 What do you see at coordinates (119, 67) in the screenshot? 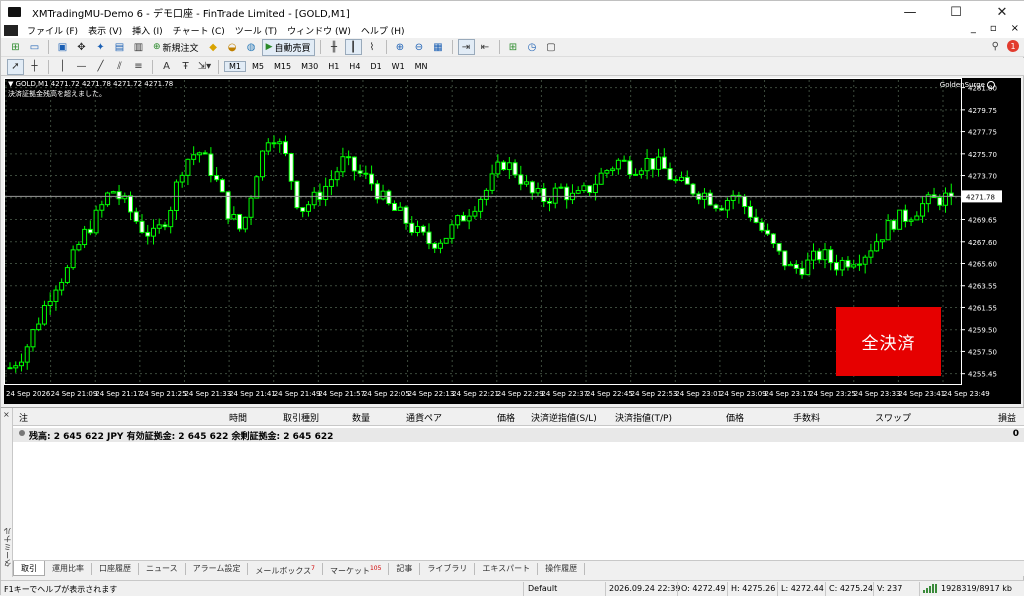
I see `channel-icon: ⫽` at bounding box center [119, 67].